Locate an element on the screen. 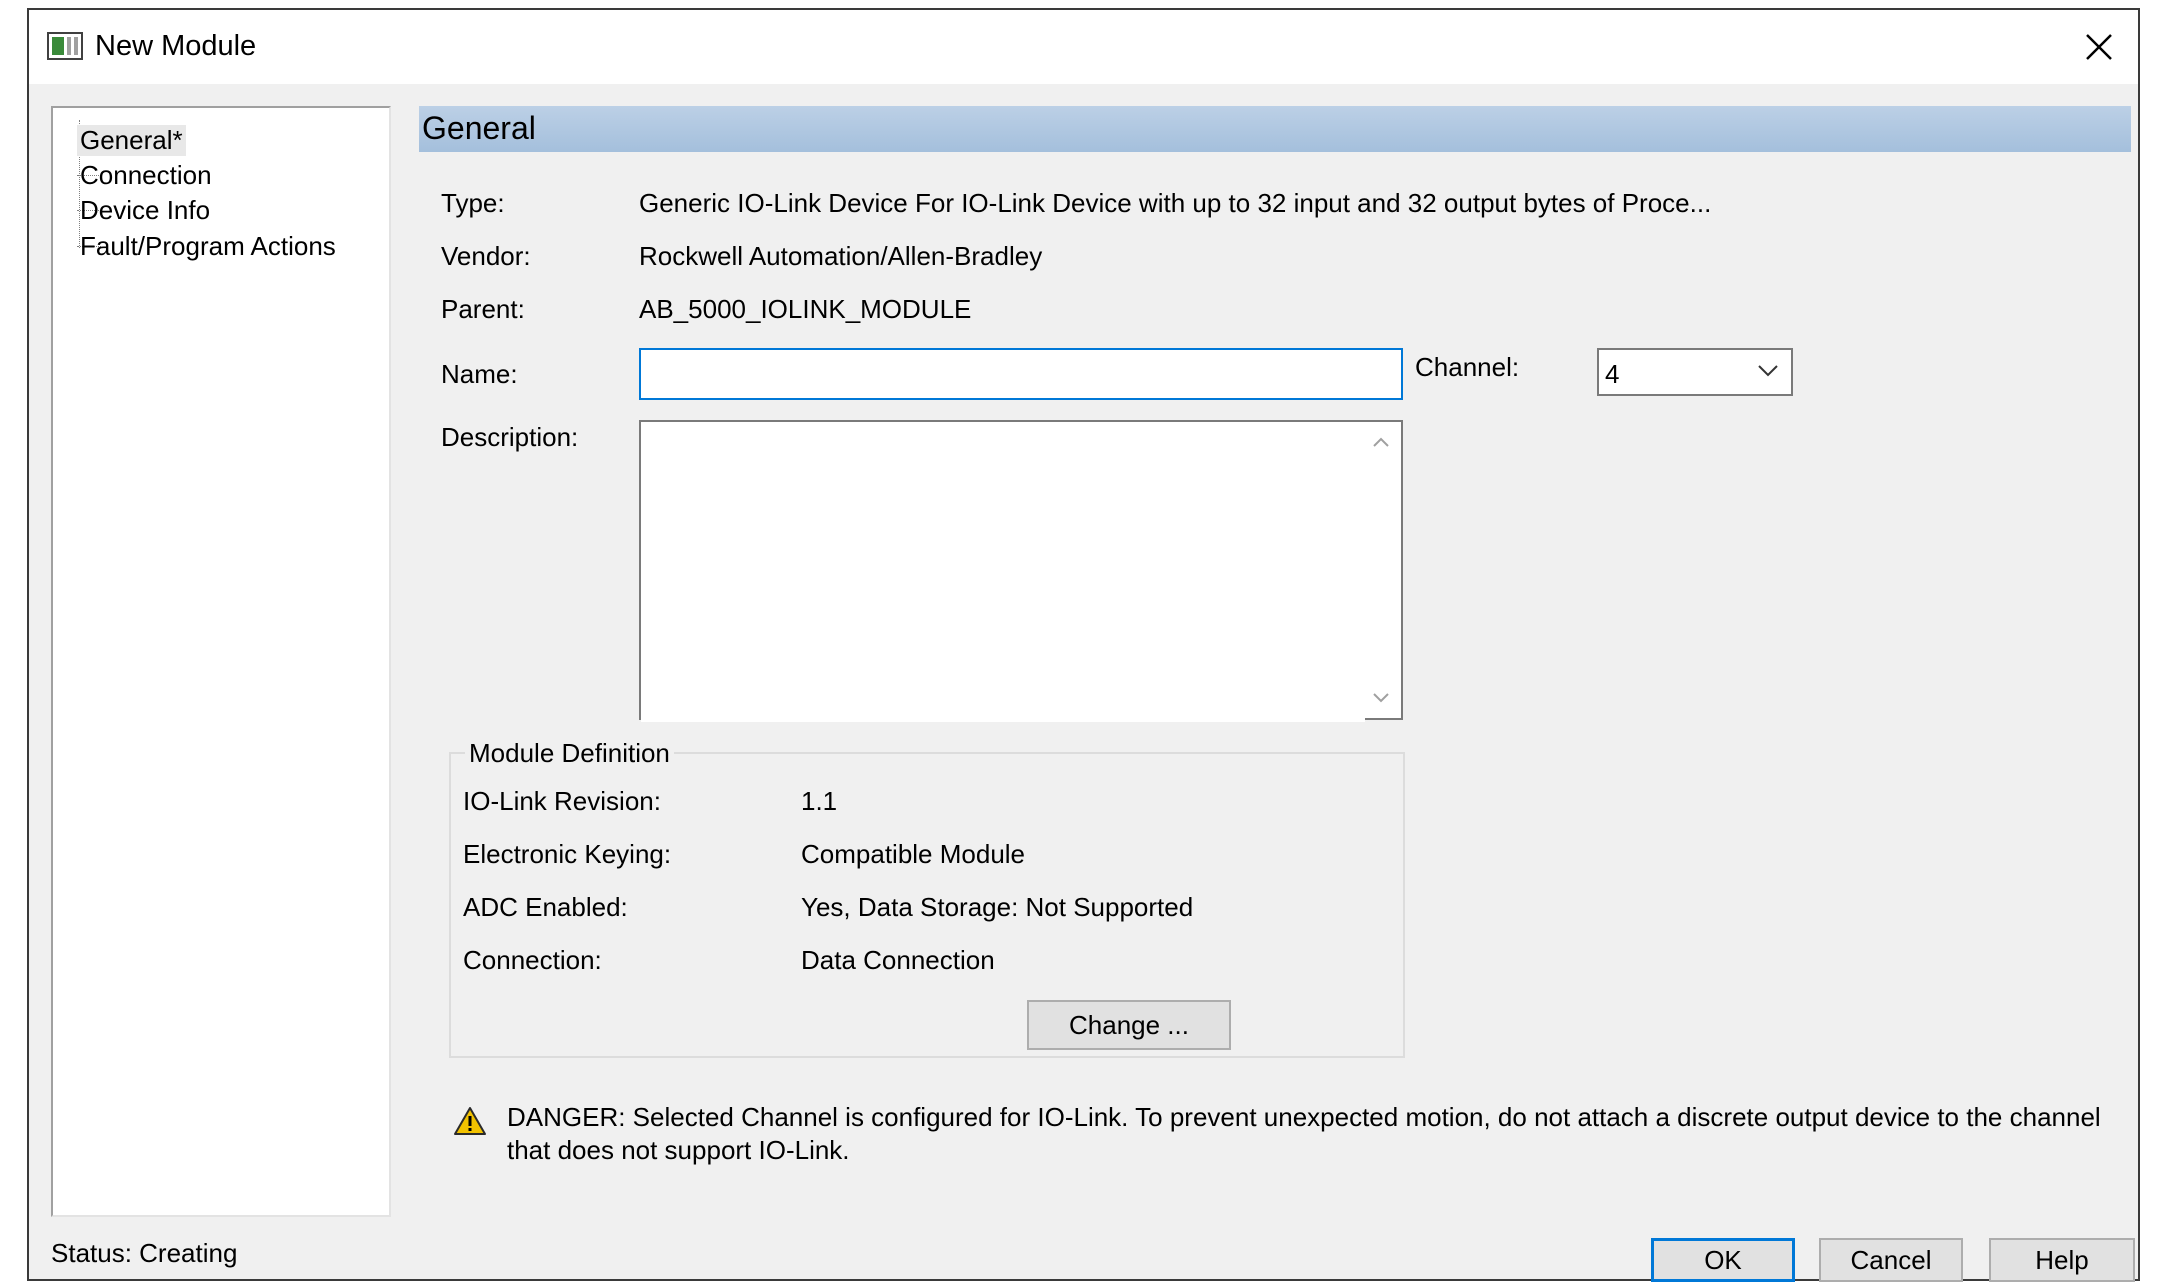 Image resolution: width=2162 pixels, height=1286 pixels. tree-item-label: Device Info is located at coordinates (145, 209).